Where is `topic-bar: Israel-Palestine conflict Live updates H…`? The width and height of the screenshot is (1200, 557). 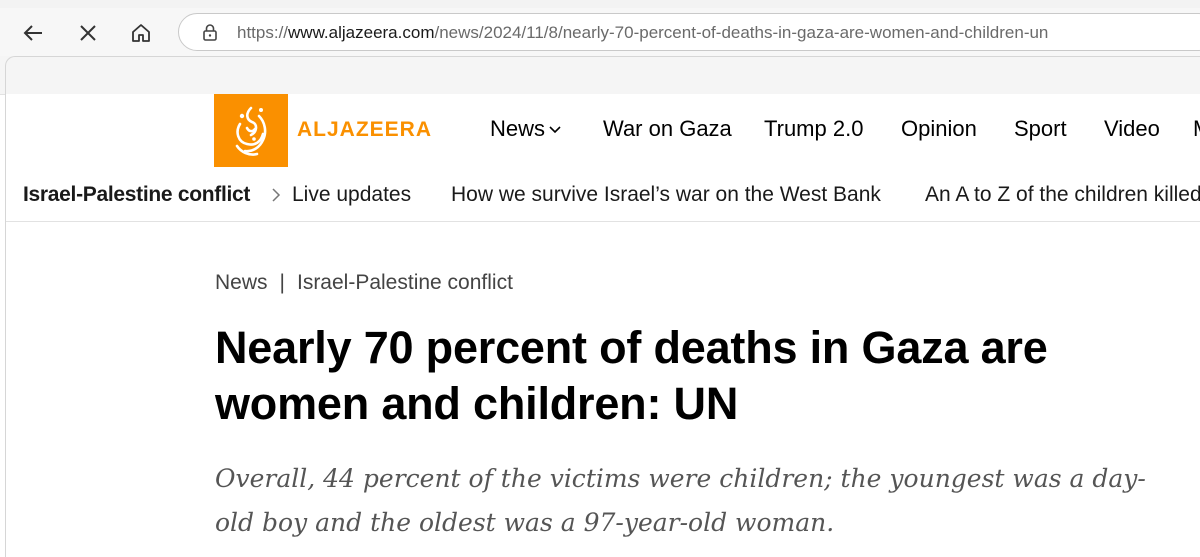
topic-bar: Israel-Palestine conflict Live updates H… is located at coordinates (603, 194).